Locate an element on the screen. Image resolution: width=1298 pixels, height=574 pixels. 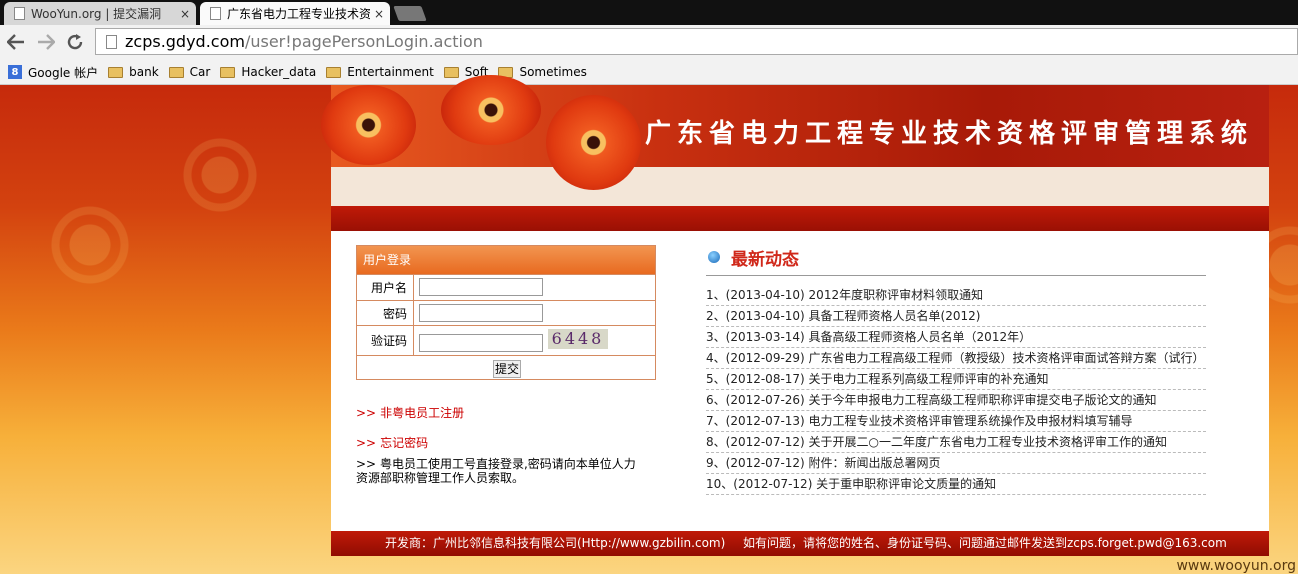
login-heading: 用户登录 is located at coordinates (506, 260).